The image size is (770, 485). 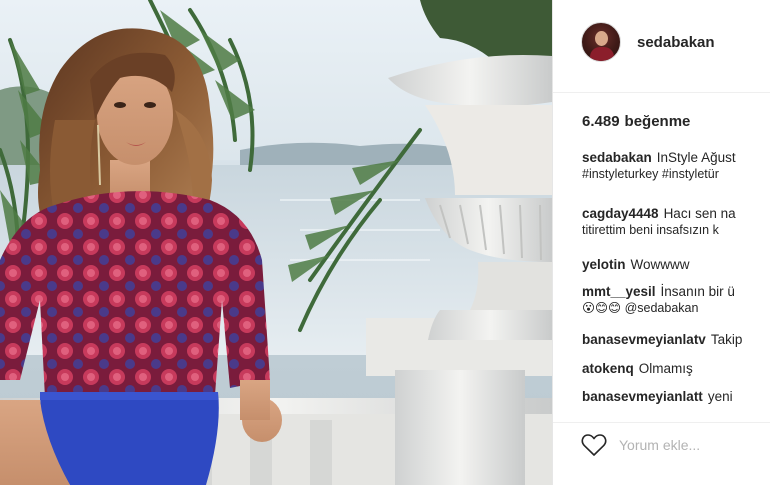 What do you see at coordinates (644, 339) in the screenshot?
I see `comment-username: banasevmeyianlatv` at bounding box center [644, 339].